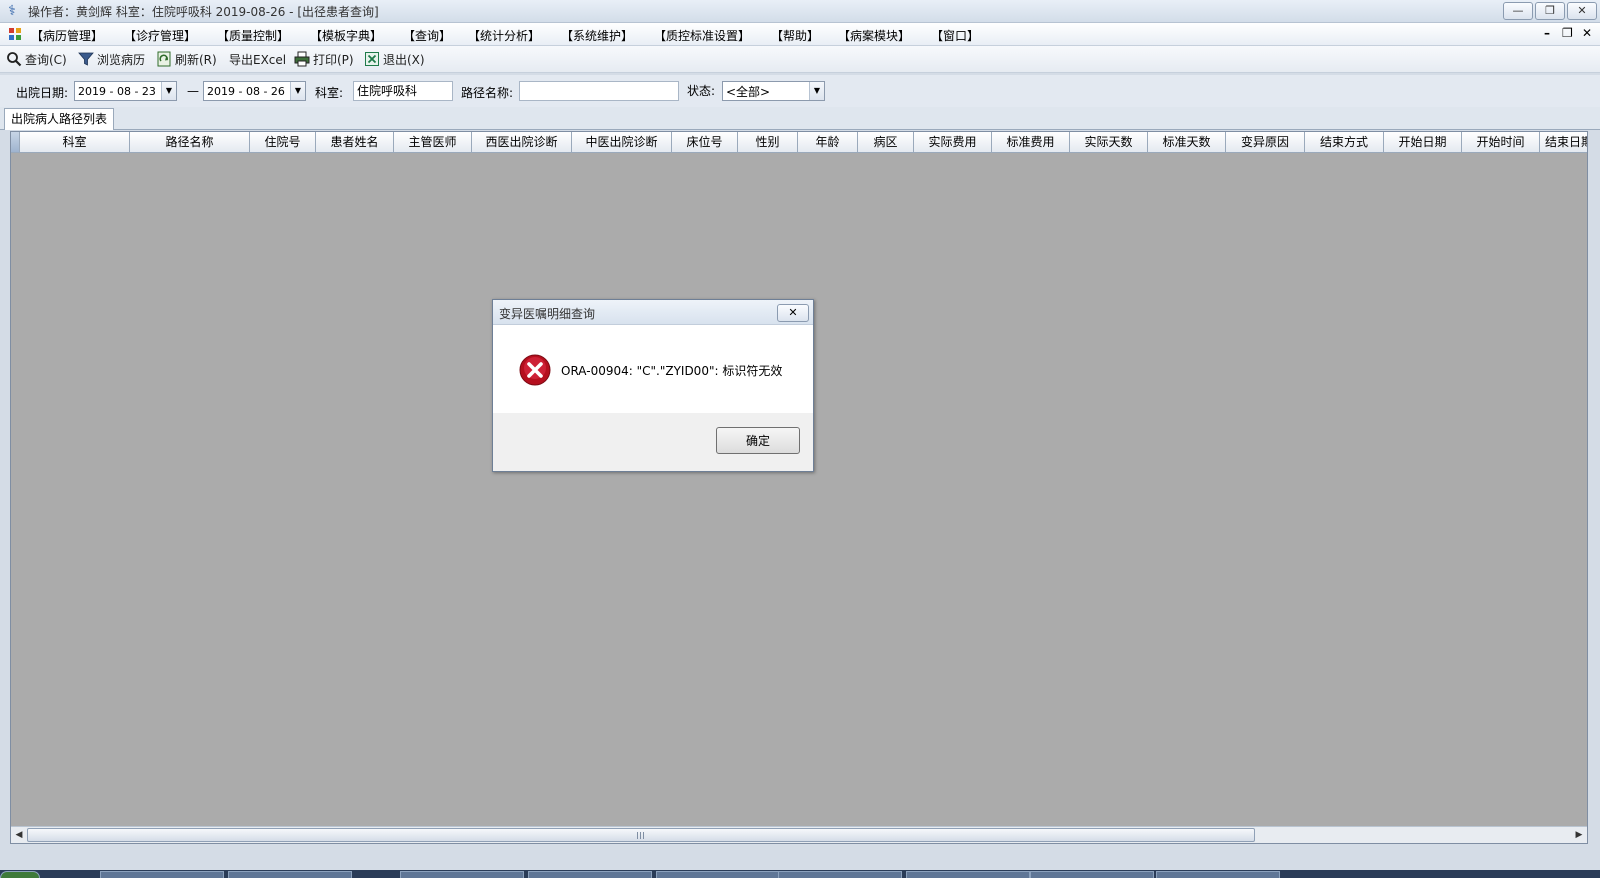 The height and width of the screenshot is (878, 1600). Describe the element at coordinates (504, 35) in the screenshot. I see `menu-statistics: 【统计分析】` at that location.